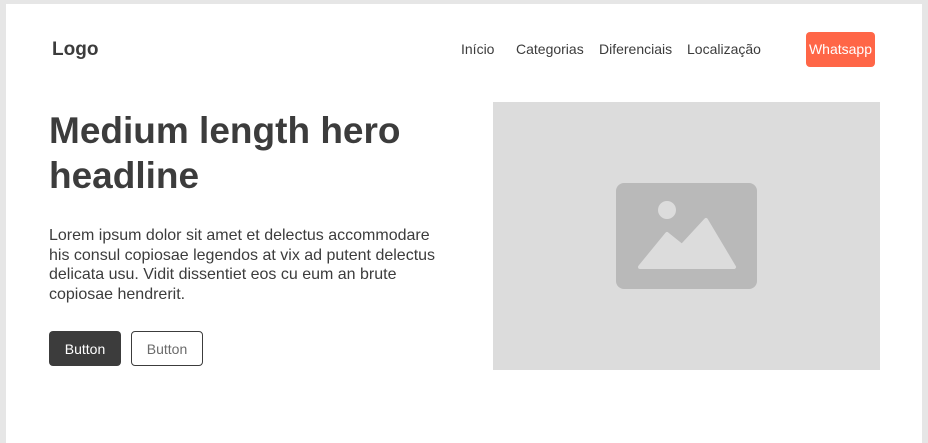  I want to click on primary-button: Button, so click(85, 348).